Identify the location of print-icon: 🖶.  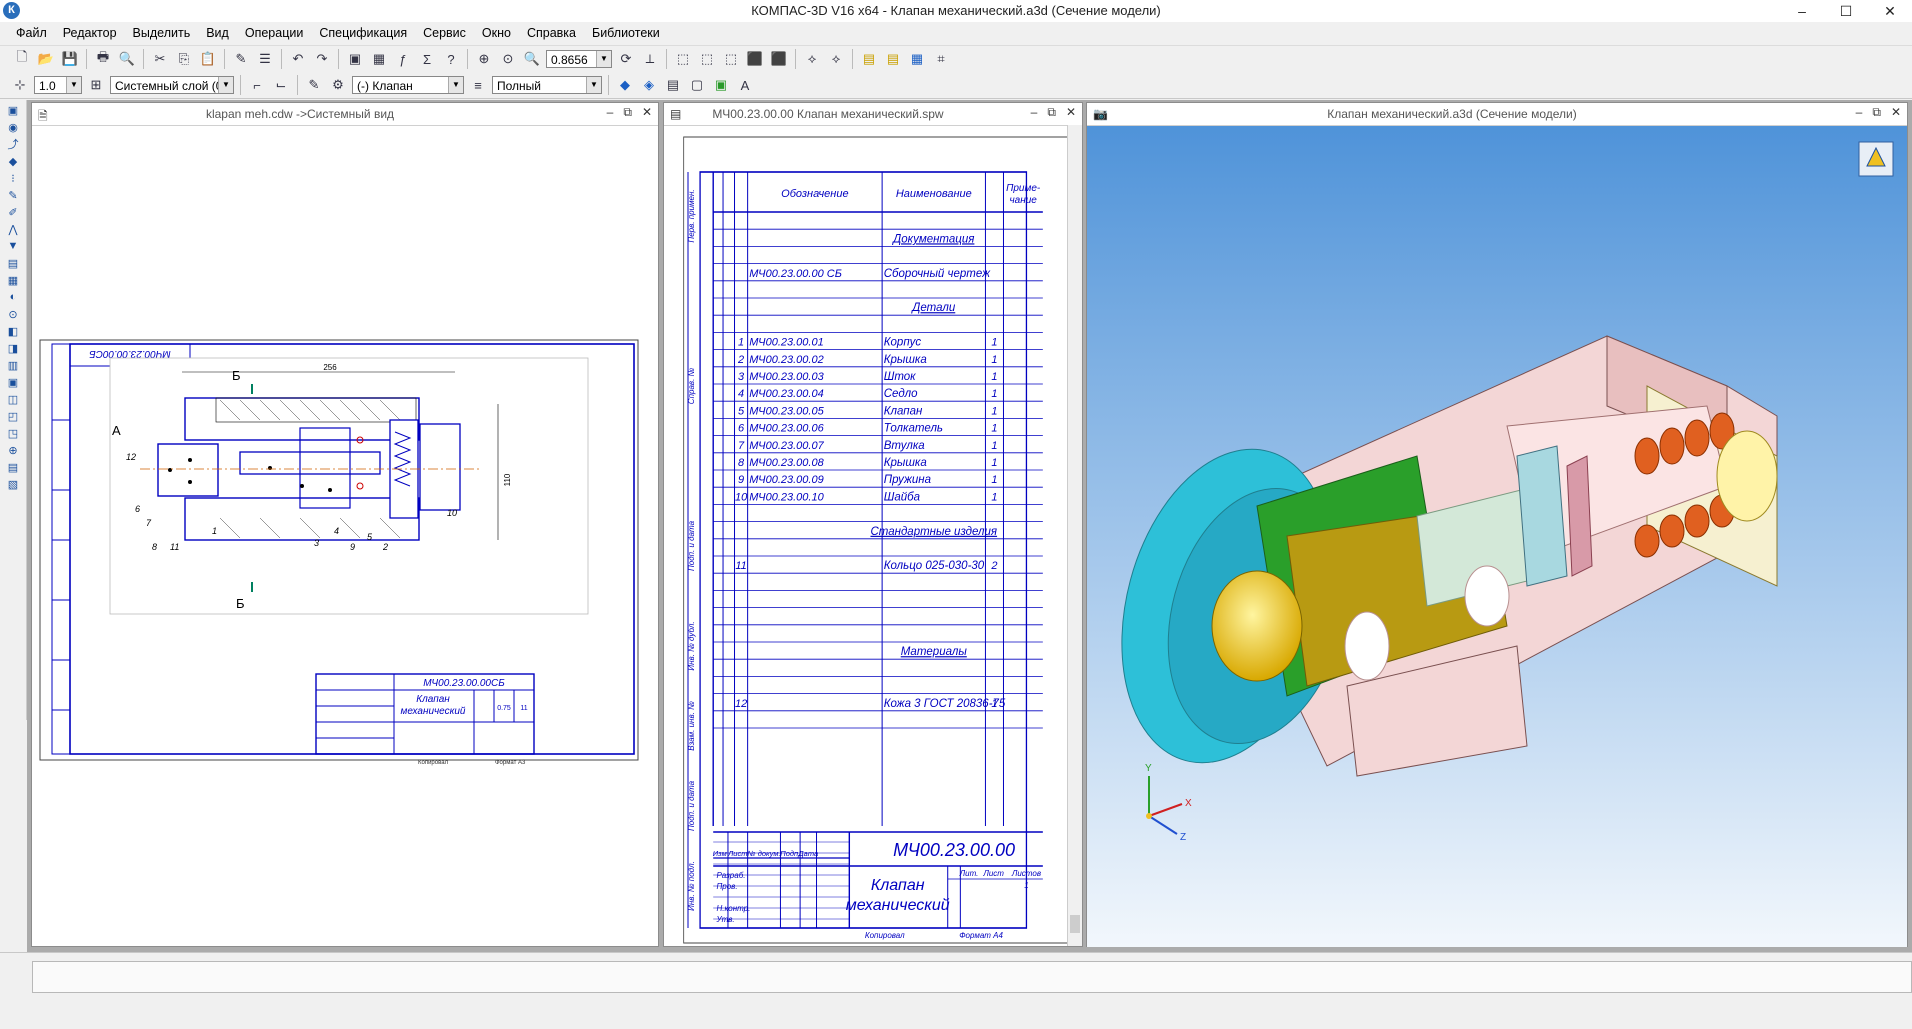
(103, 59).